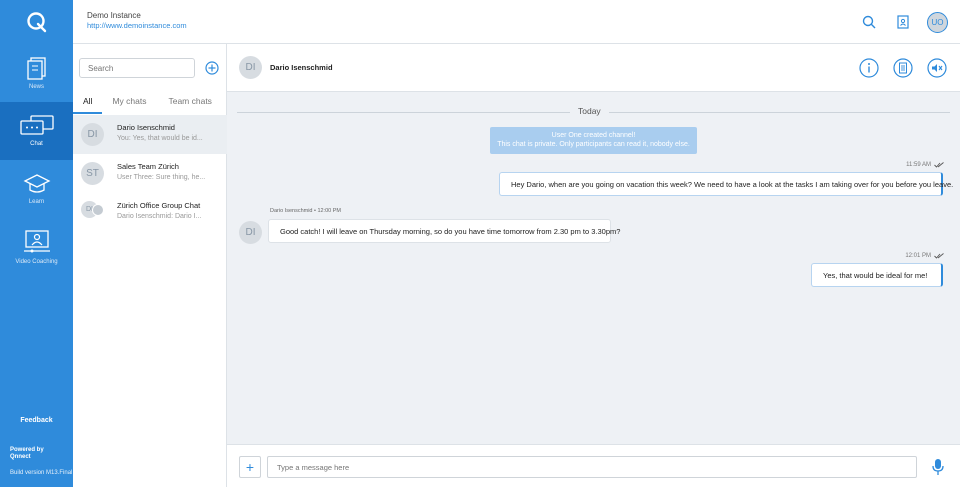 This screenshot has height=487, width=960. I want to click on chat-name: Sales Team Zürich, so click(148, 166).